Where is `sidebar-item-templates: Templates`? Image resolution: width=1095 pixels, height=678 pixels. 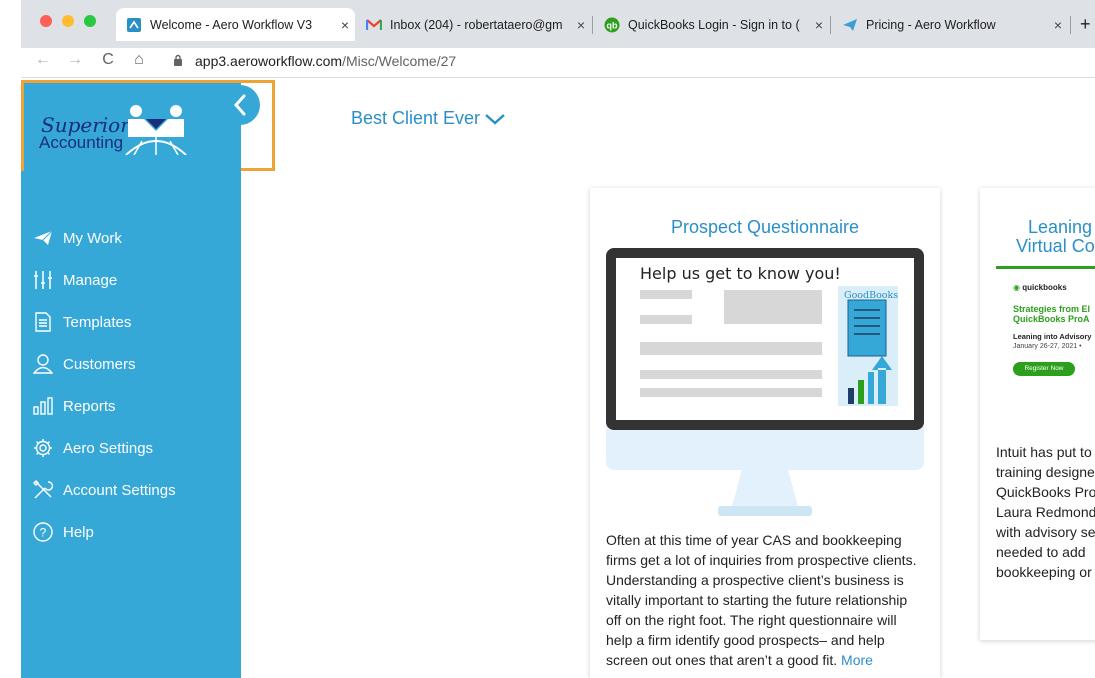 sidebar-item-templates: Templates is located at coordinates (81, 322).